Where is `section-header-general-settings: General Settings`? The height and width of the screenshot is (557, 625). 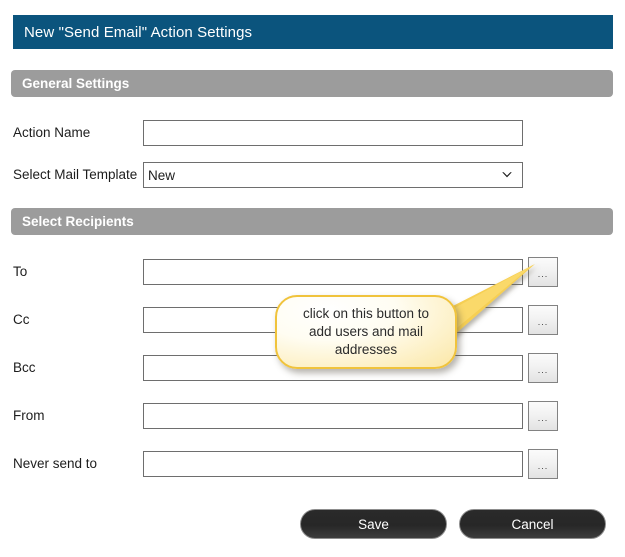 section-header-general-settings: General Settings is located at coordinates (312, 83).